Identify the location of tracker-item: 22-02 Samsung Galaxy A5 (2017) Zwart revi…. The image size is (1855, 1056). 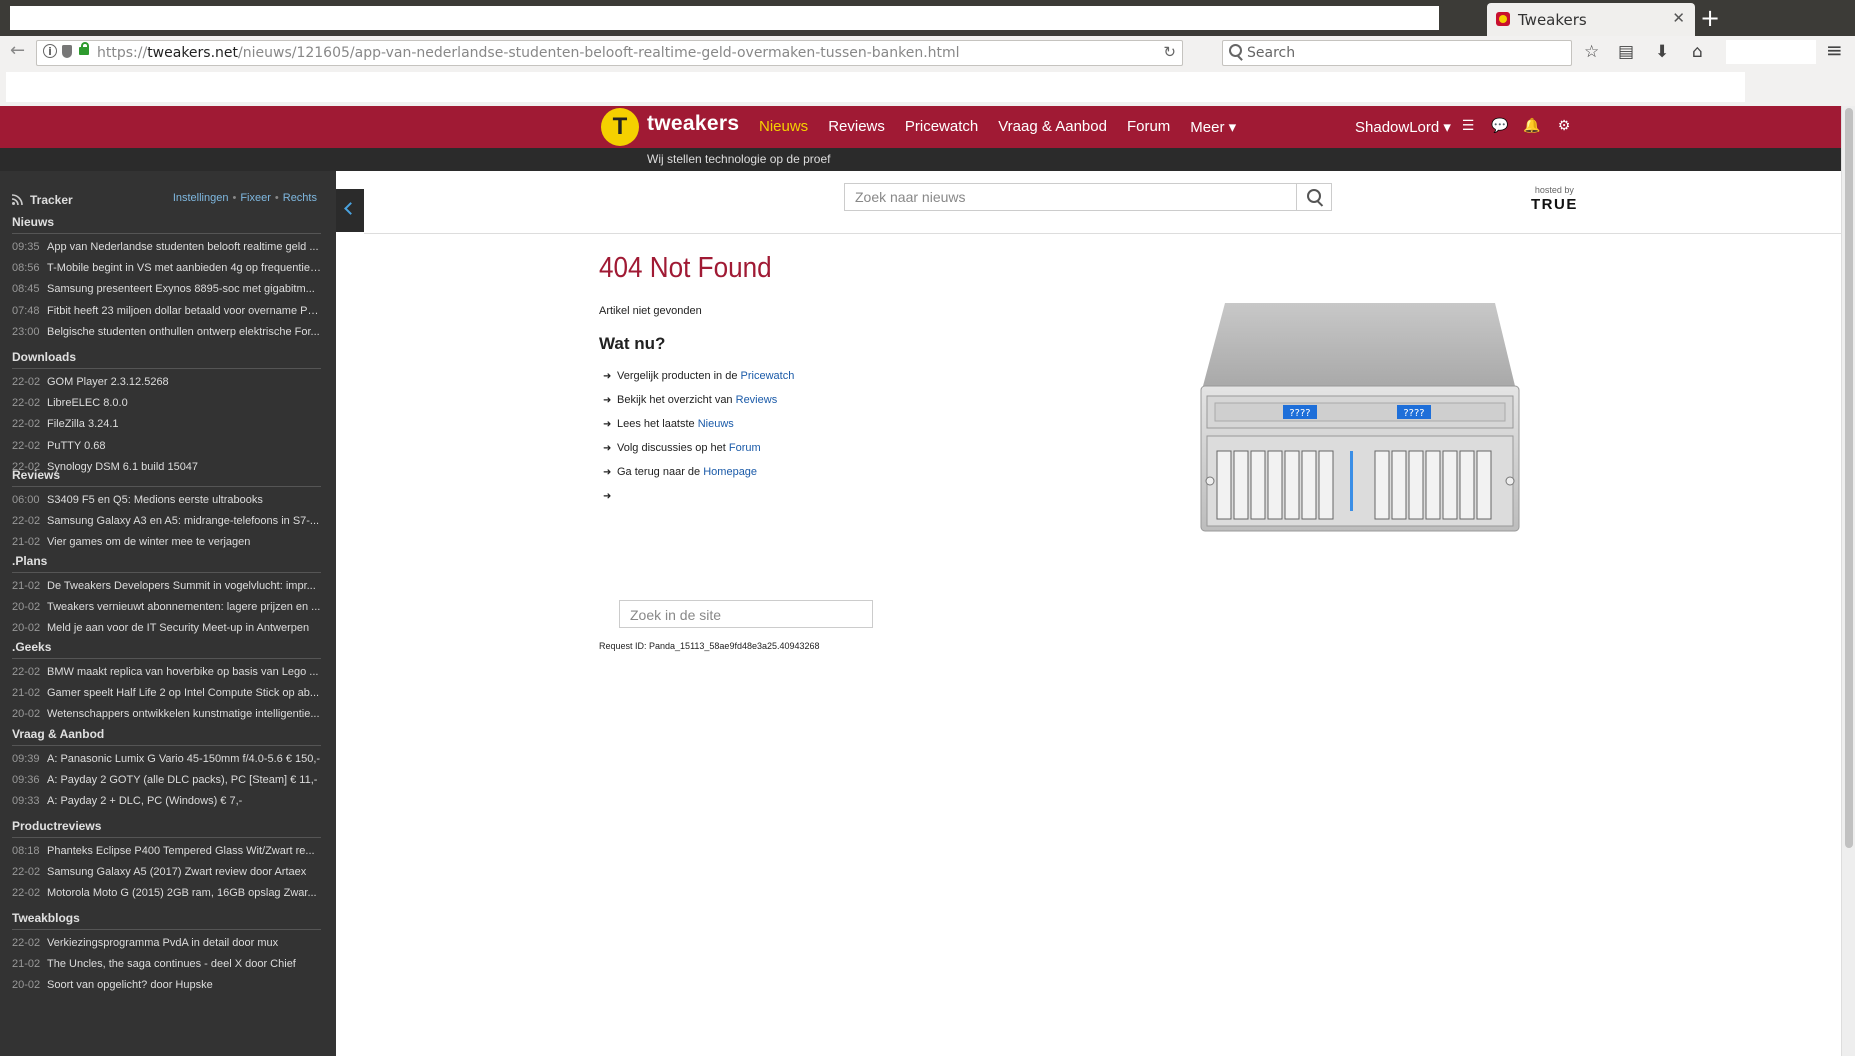
(166, 872).